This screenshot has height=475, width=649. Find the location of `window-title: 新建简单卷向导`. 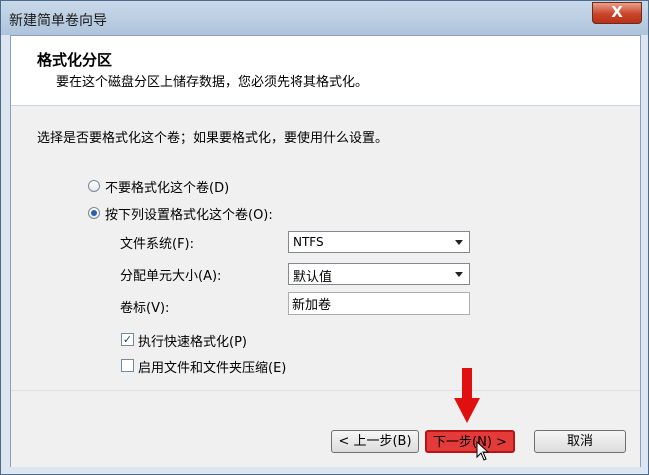

window-title: 新建简单卷向导 is located at coordinates (58, 21).